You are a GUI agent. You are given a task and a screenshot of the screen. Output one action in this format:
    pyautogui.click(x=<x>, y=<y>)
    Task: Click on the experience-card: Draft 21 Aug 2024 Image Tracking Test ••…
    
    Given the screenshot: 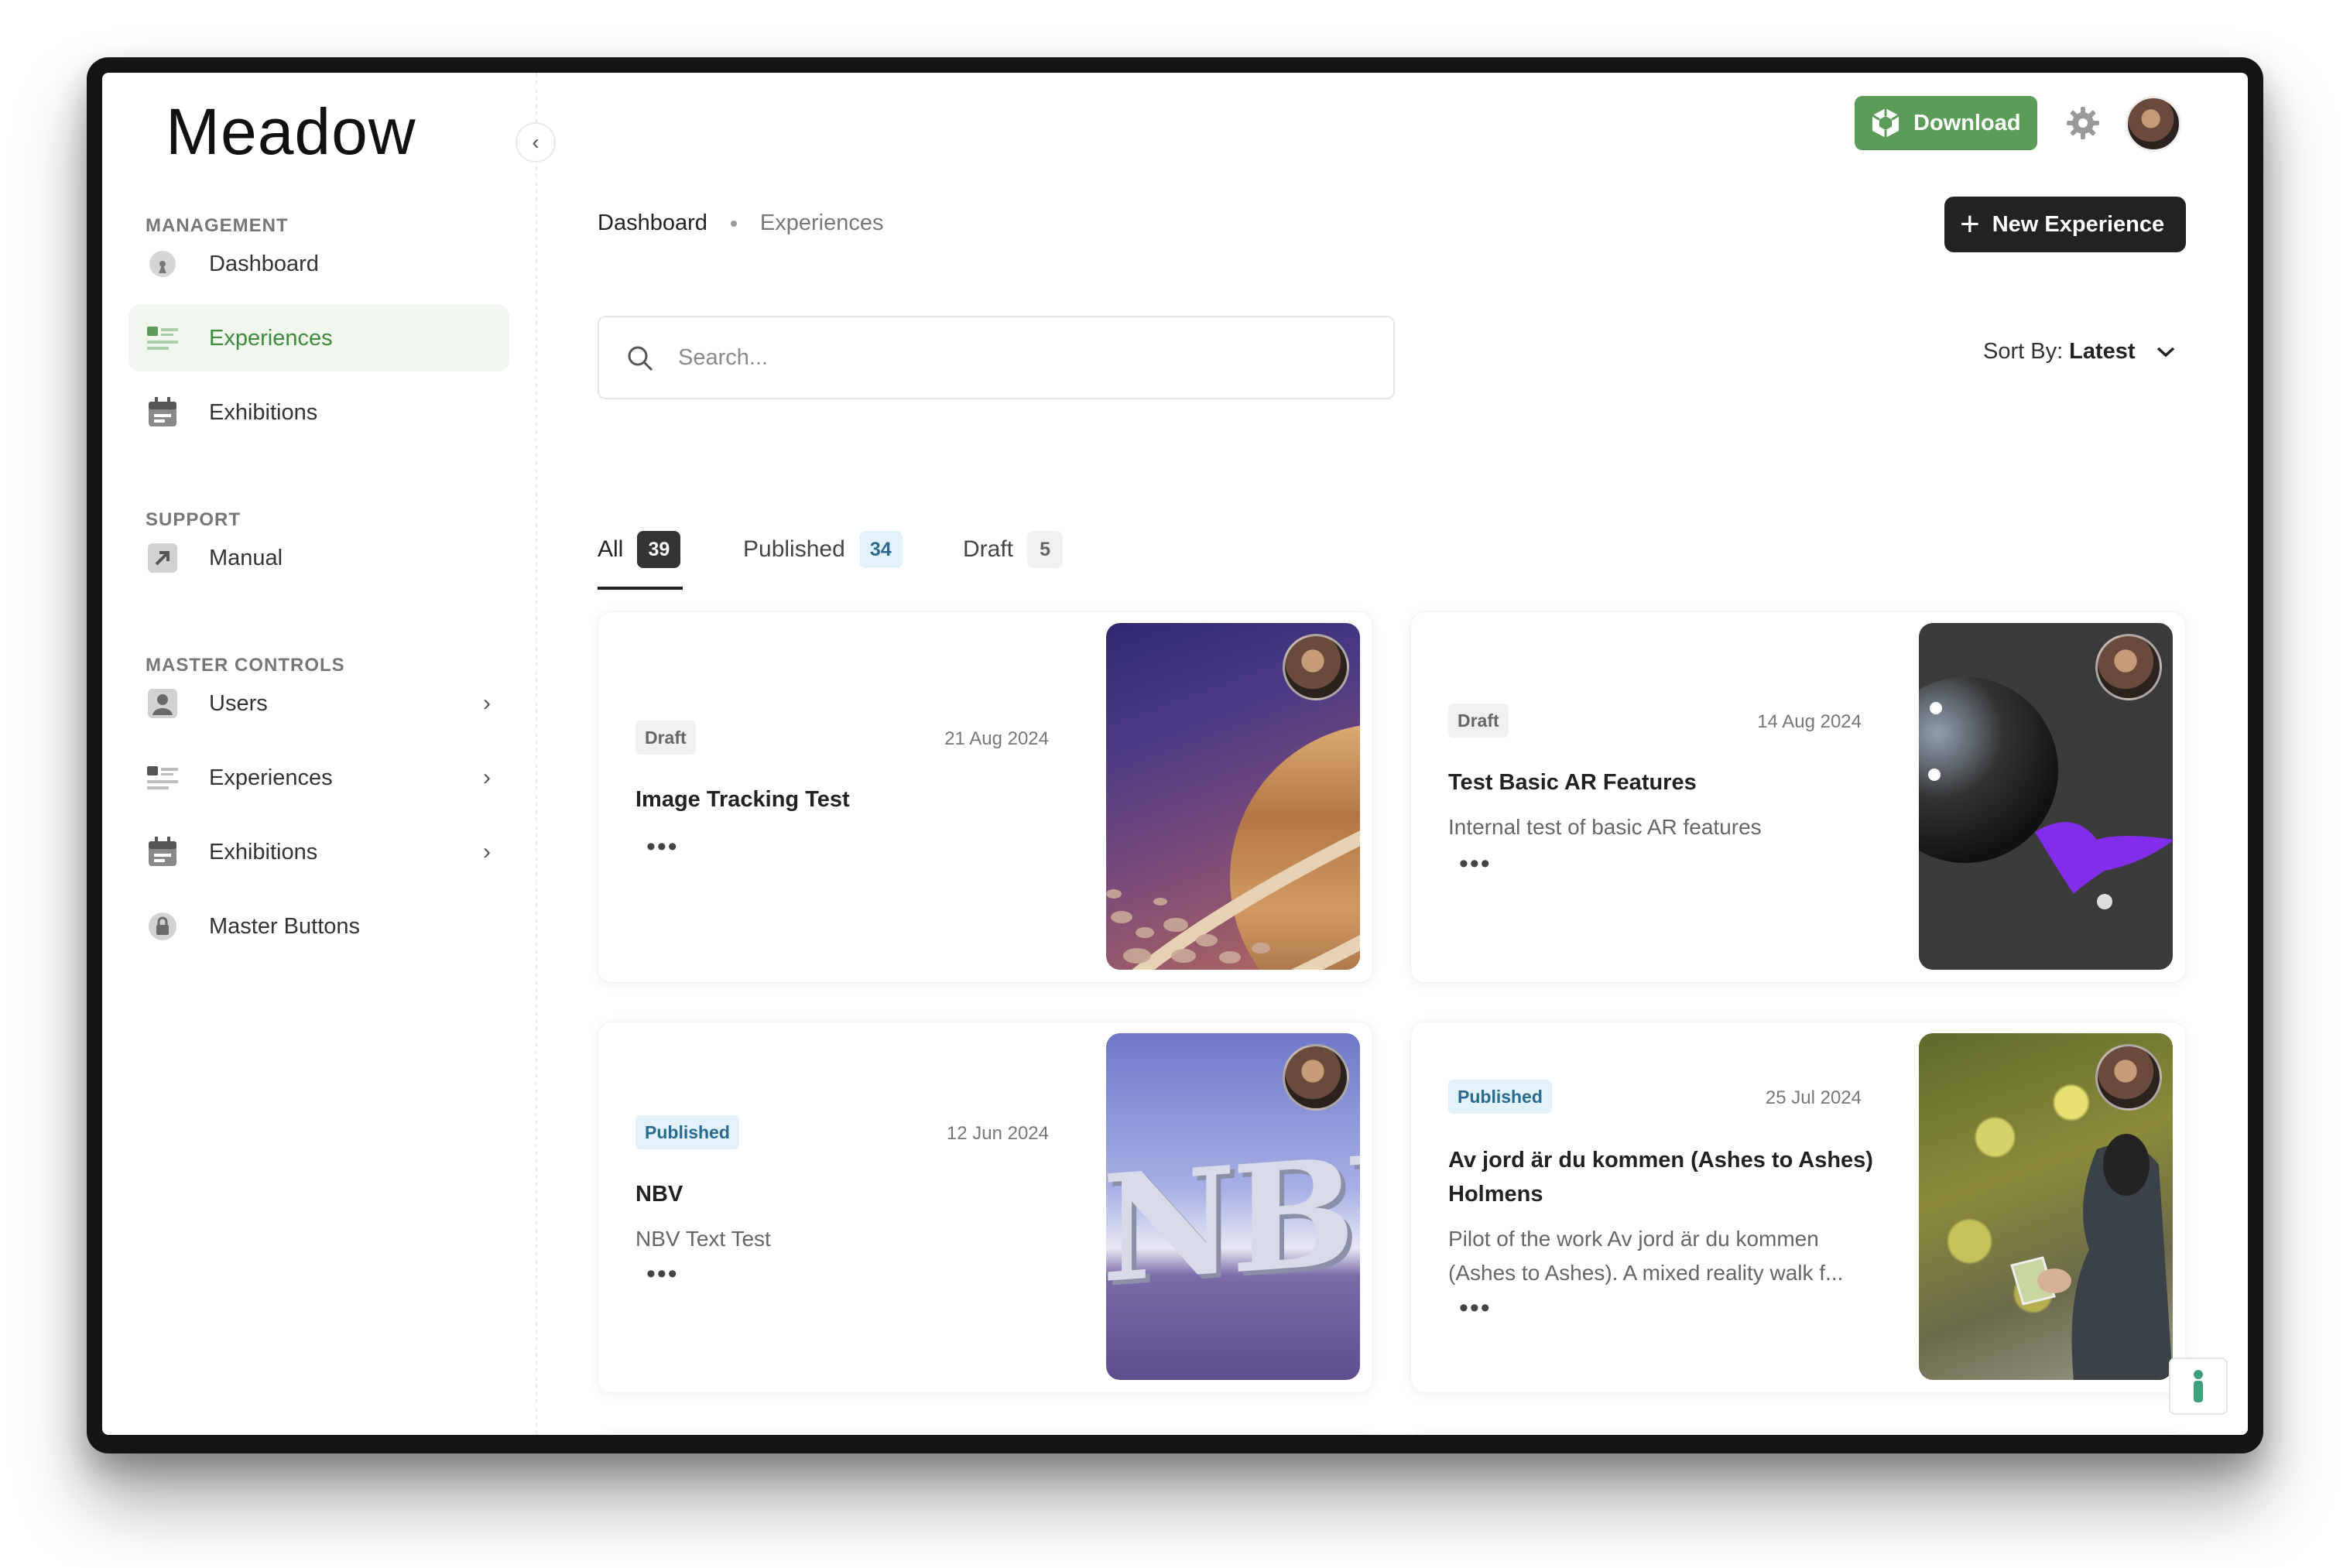 What is the action you would take?
    pyautogui.click(x=985, y=797)
    